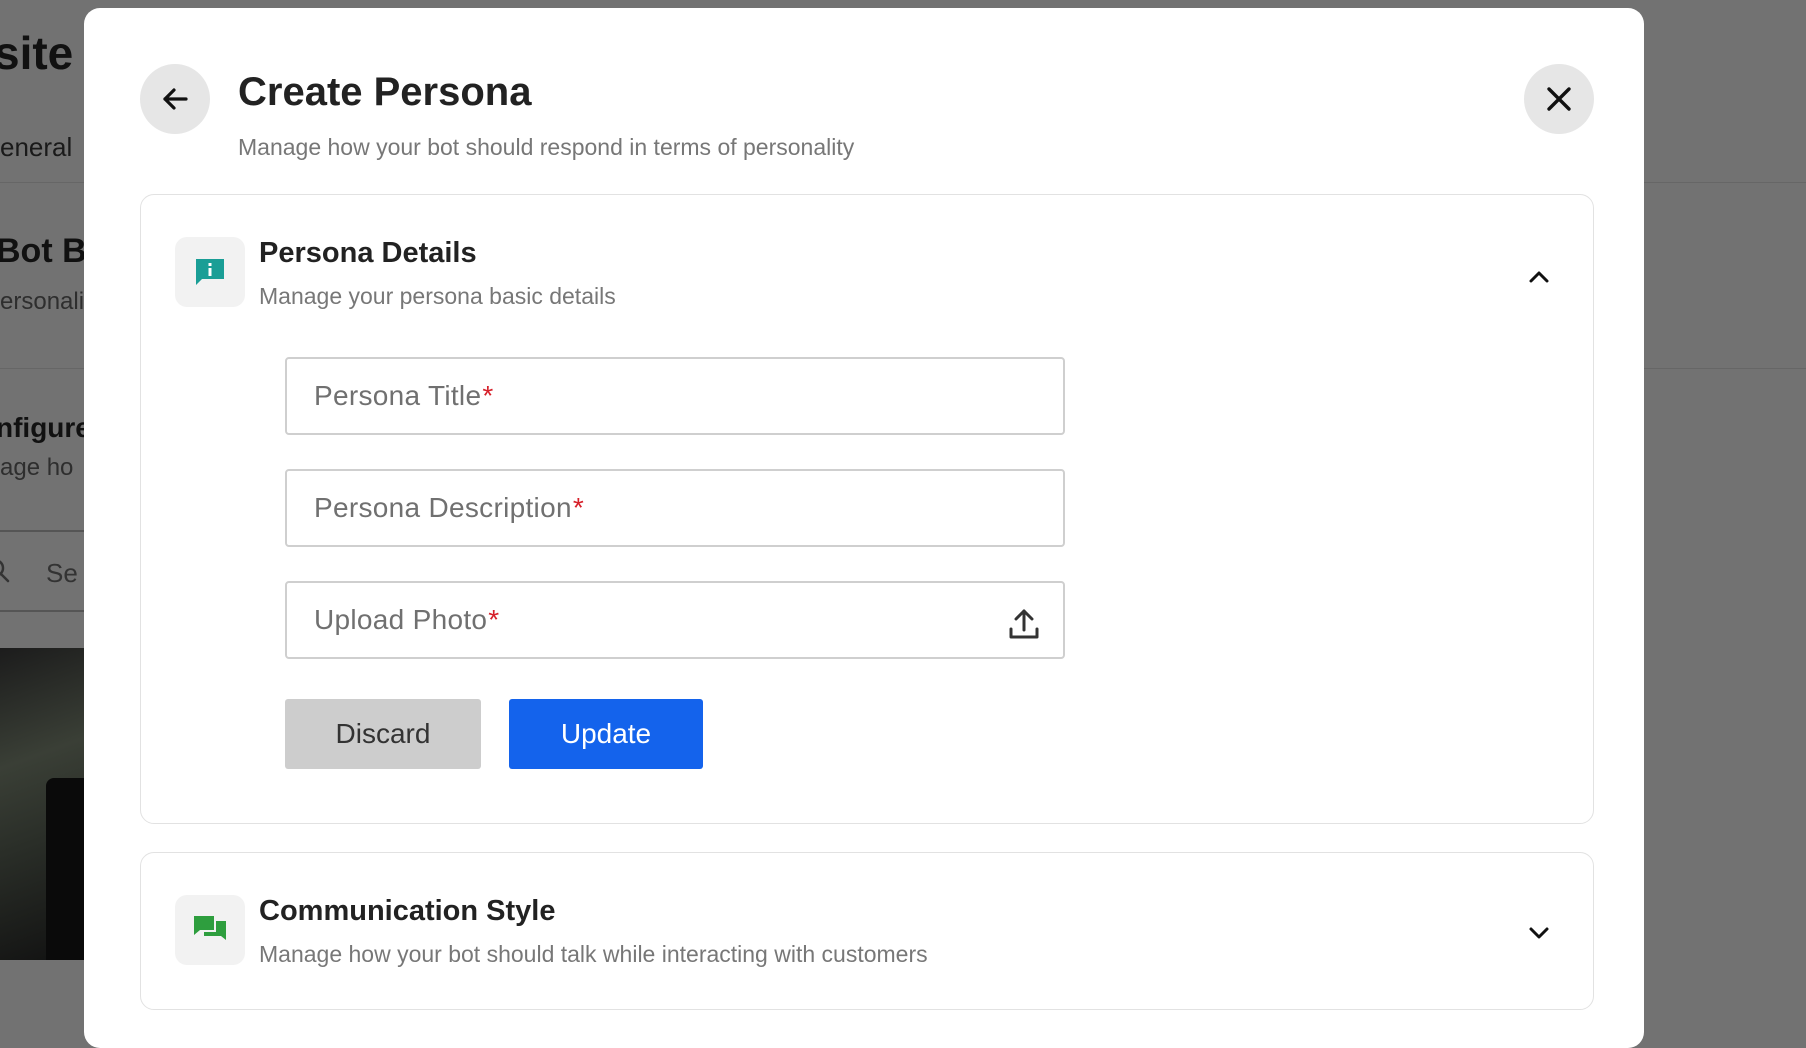  What do you see at coordinates (675, 620) in the screenshot?
I see `upload-photo-field: Upload Photo*` at bounding box center [675, 620].